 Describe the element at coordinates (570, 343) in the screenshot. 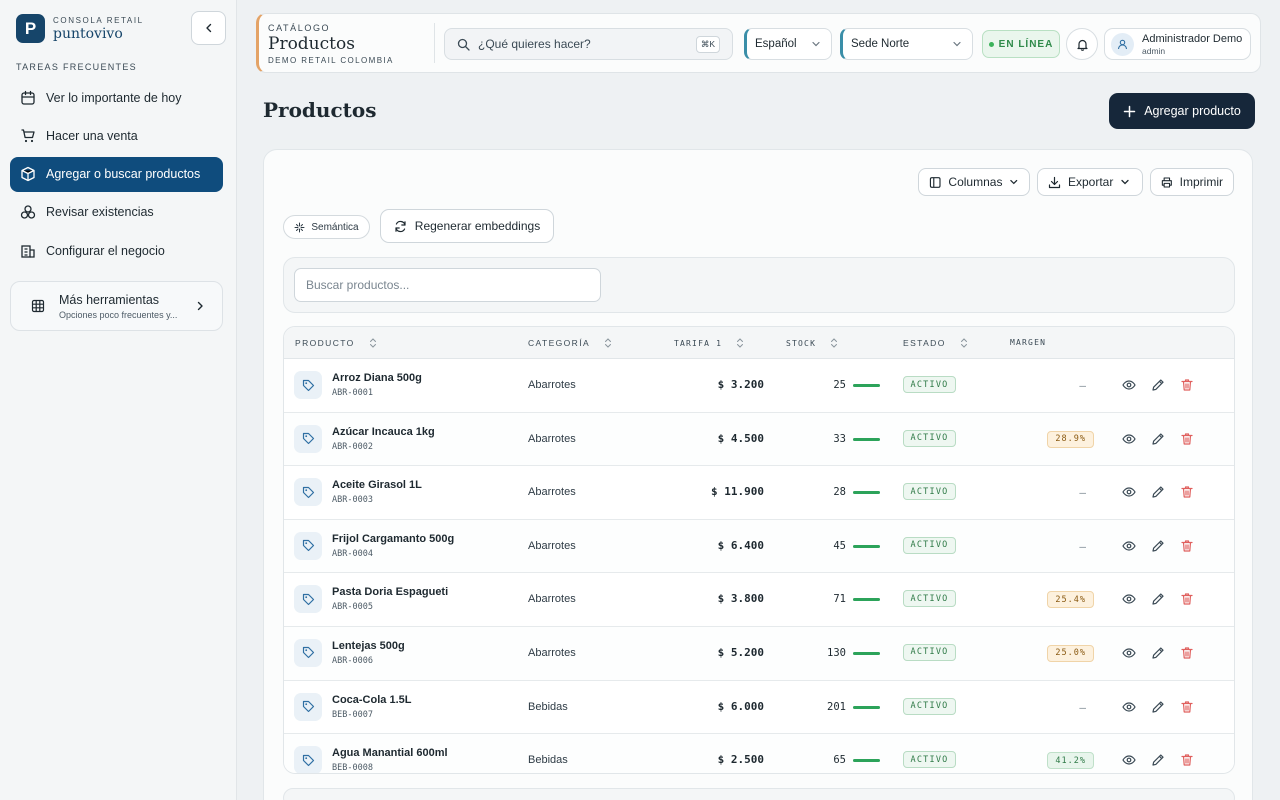

I see `header-category: CATEGORÍA` at that location.